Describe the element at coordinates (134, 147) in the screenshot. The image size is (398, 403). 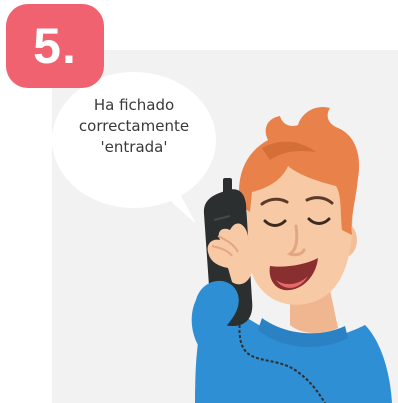
I see `bubble-line: 'entrada'` at that location.